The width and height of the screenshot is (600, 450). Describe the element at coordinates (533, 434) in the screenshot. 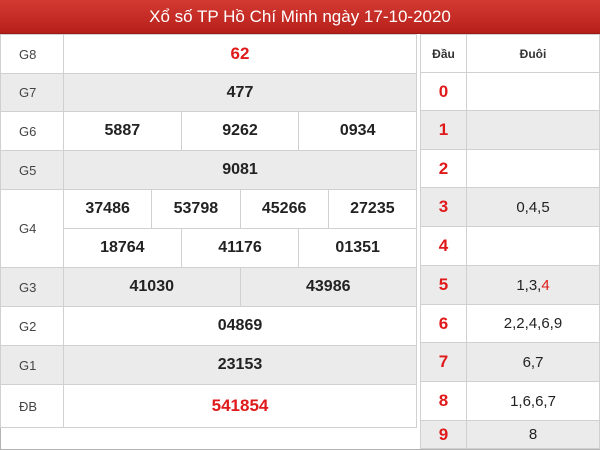

I see `duoi-cell: 8` at that location.